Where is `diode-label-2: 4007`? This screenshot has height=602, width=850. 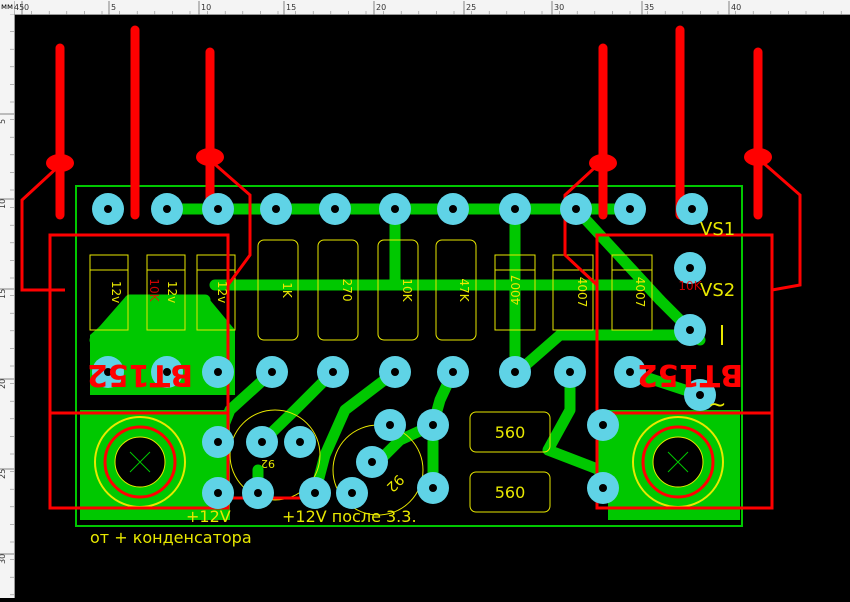 diode-label-2: 4007 is located at coordinates (582, 292).